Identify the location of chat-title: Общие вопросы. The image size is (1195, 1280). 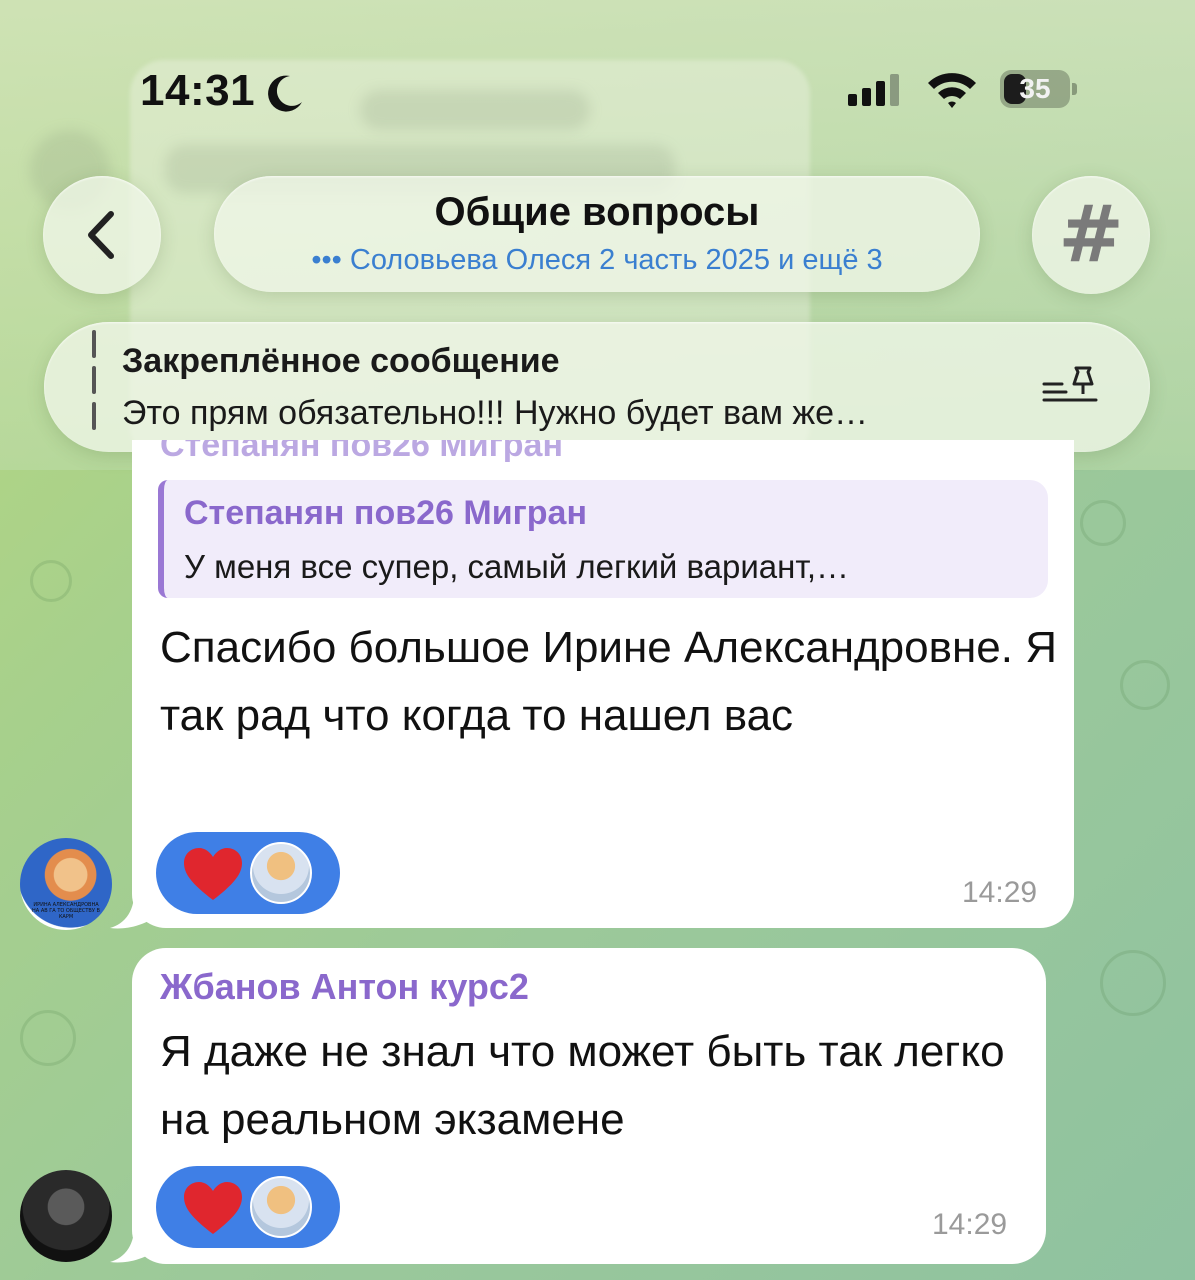
(597, 212).